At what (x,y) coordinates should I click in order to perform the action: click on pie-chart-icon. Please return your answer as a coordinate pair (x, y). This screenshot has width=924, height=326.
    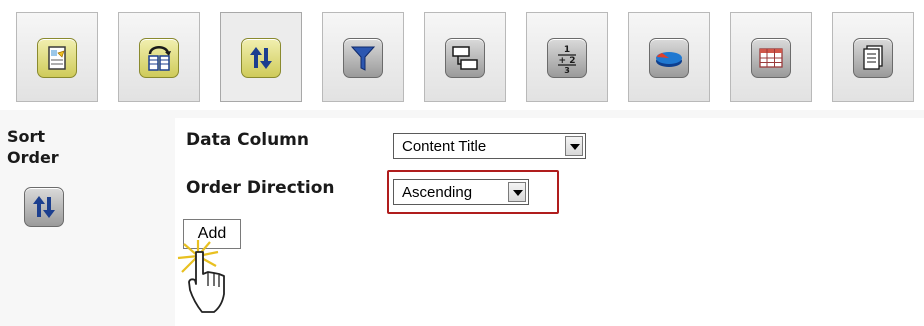
    Looking at the image, I should click on (669, 58).